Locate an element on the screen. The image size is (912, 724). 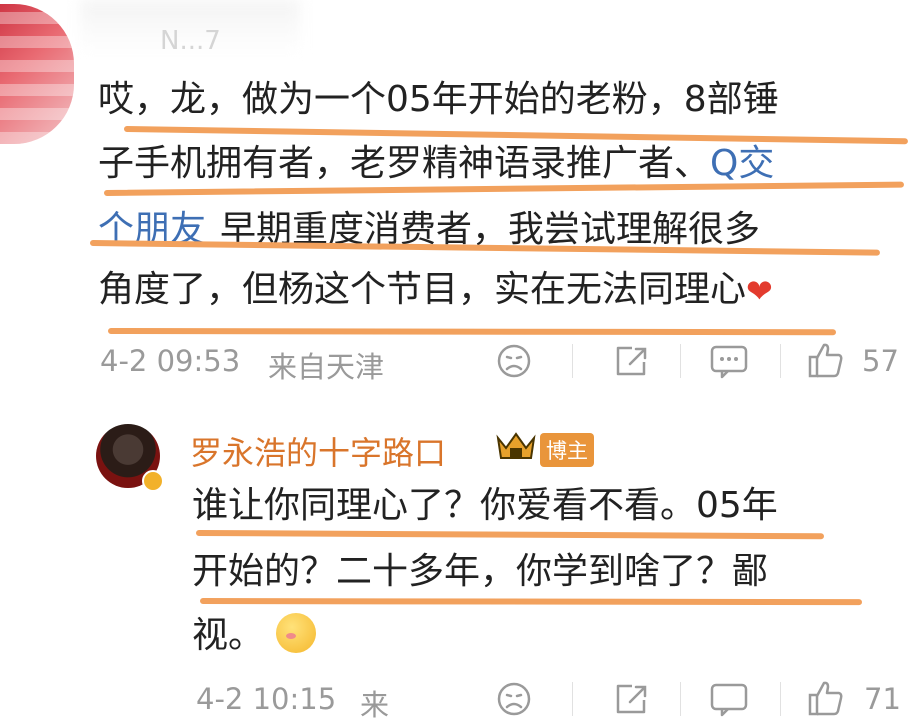
comment-line-4-text: 角度了，但杨这个节目，实在无法同理心 is located at coordinates (422, 289).